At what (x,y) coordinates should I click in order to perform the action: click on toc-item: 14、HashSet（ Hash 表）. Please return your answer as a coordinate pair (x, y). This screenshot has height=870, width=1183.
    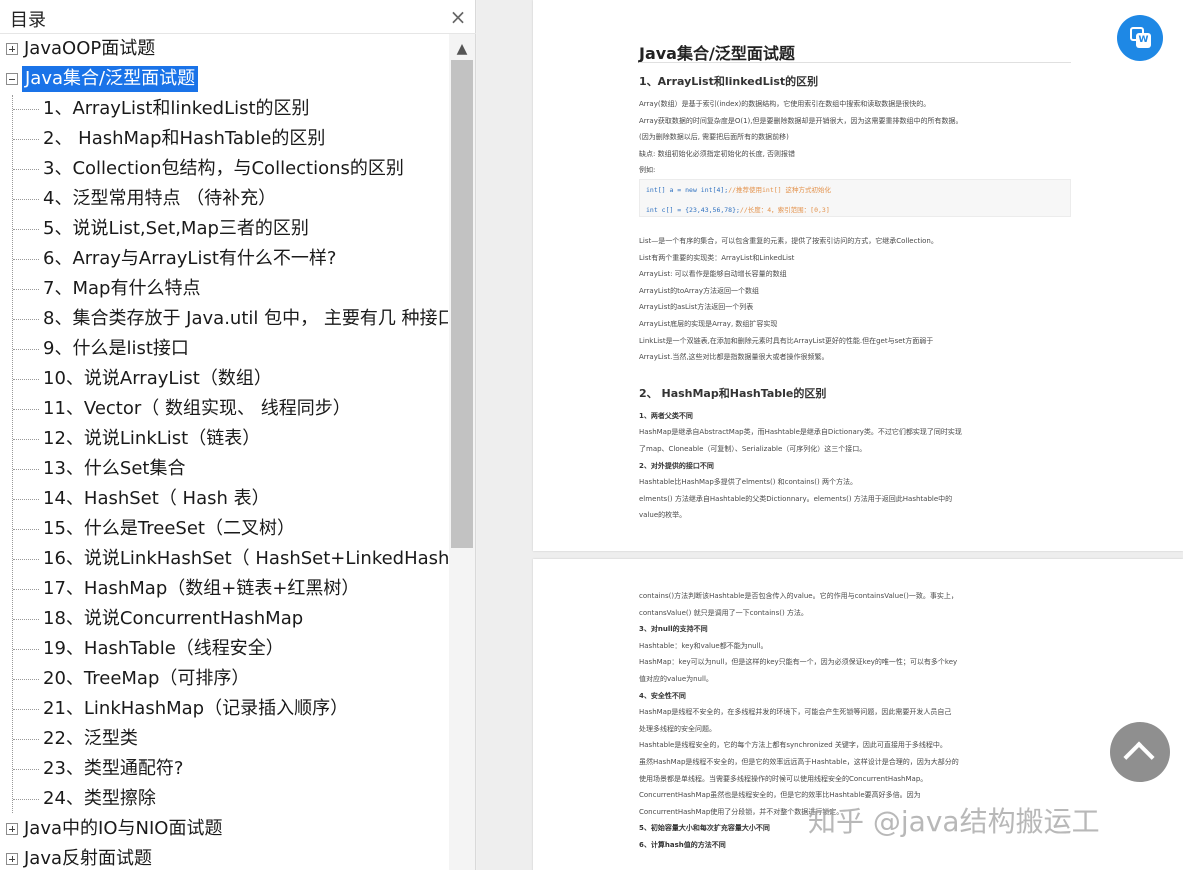
    Looking at the image, I should click on (224, 499).